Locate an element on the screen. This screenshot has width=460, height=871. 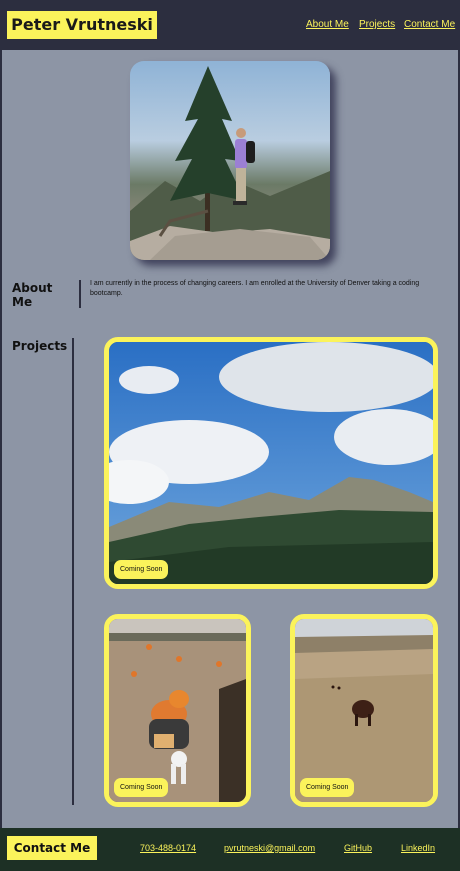
footer-contact-title: Contact Me is located at coordinates (52, 848).